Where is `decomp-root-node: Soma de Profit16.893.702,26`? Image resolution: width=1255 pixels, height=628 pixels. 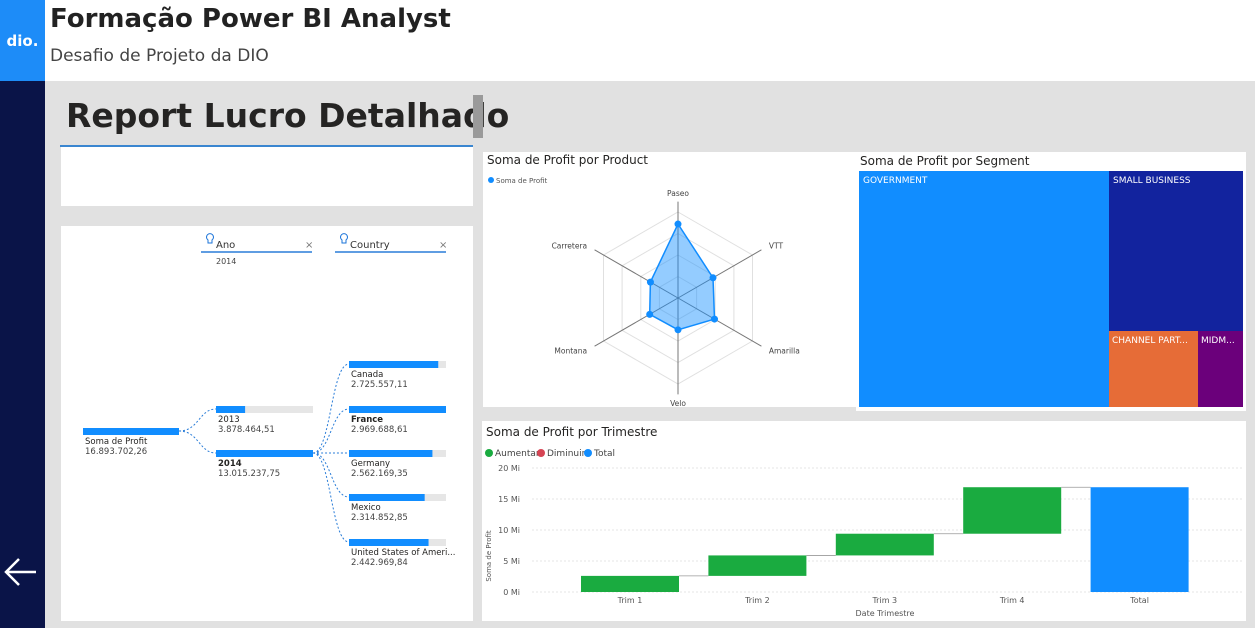
decomp-root-node: Soma de Profit16.893.702,26 is located at coordinates (131, 442).